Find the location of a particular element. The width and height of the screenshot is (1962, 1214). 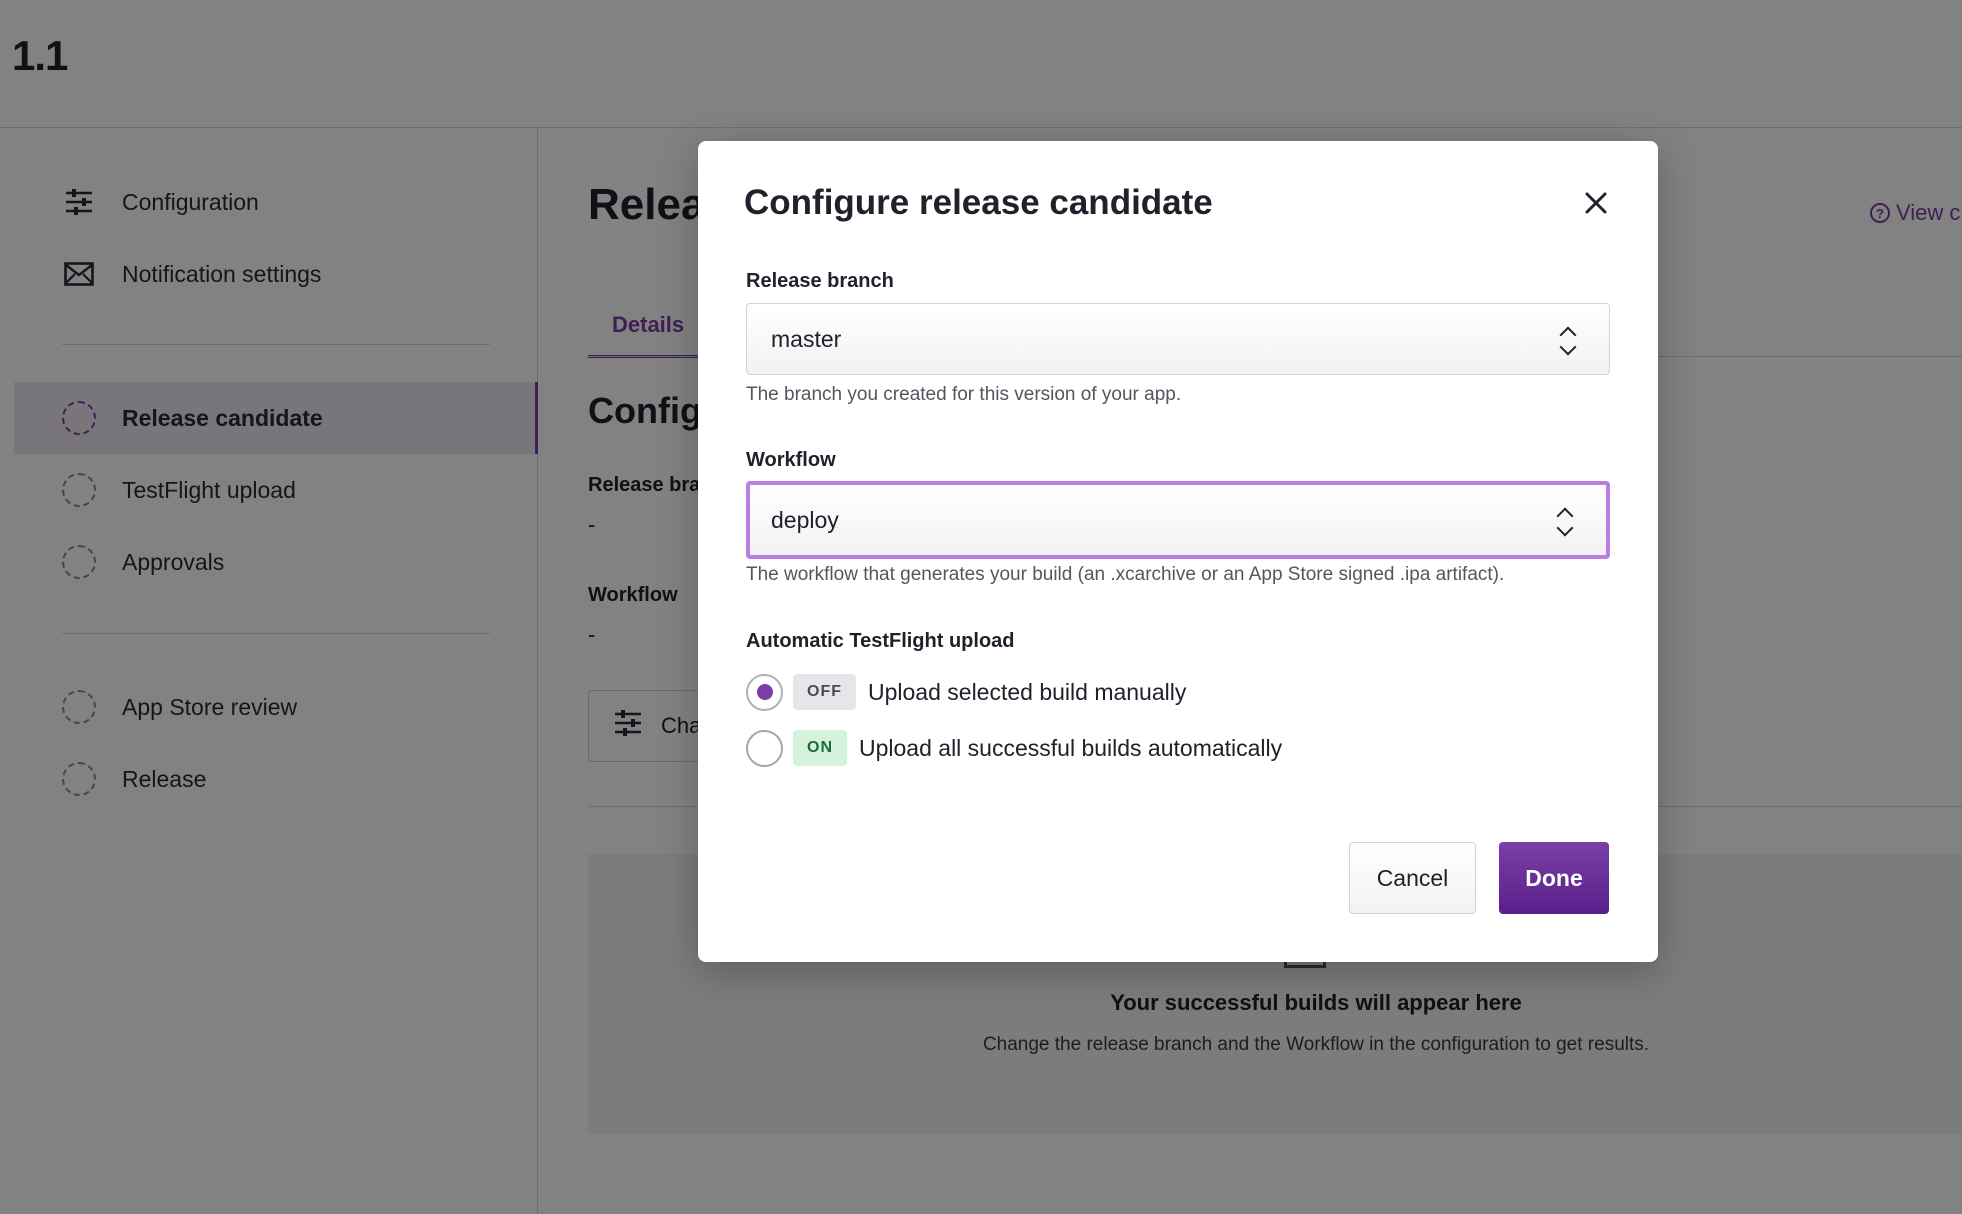

radio-upload-manually is located at coordinates (764, 692).